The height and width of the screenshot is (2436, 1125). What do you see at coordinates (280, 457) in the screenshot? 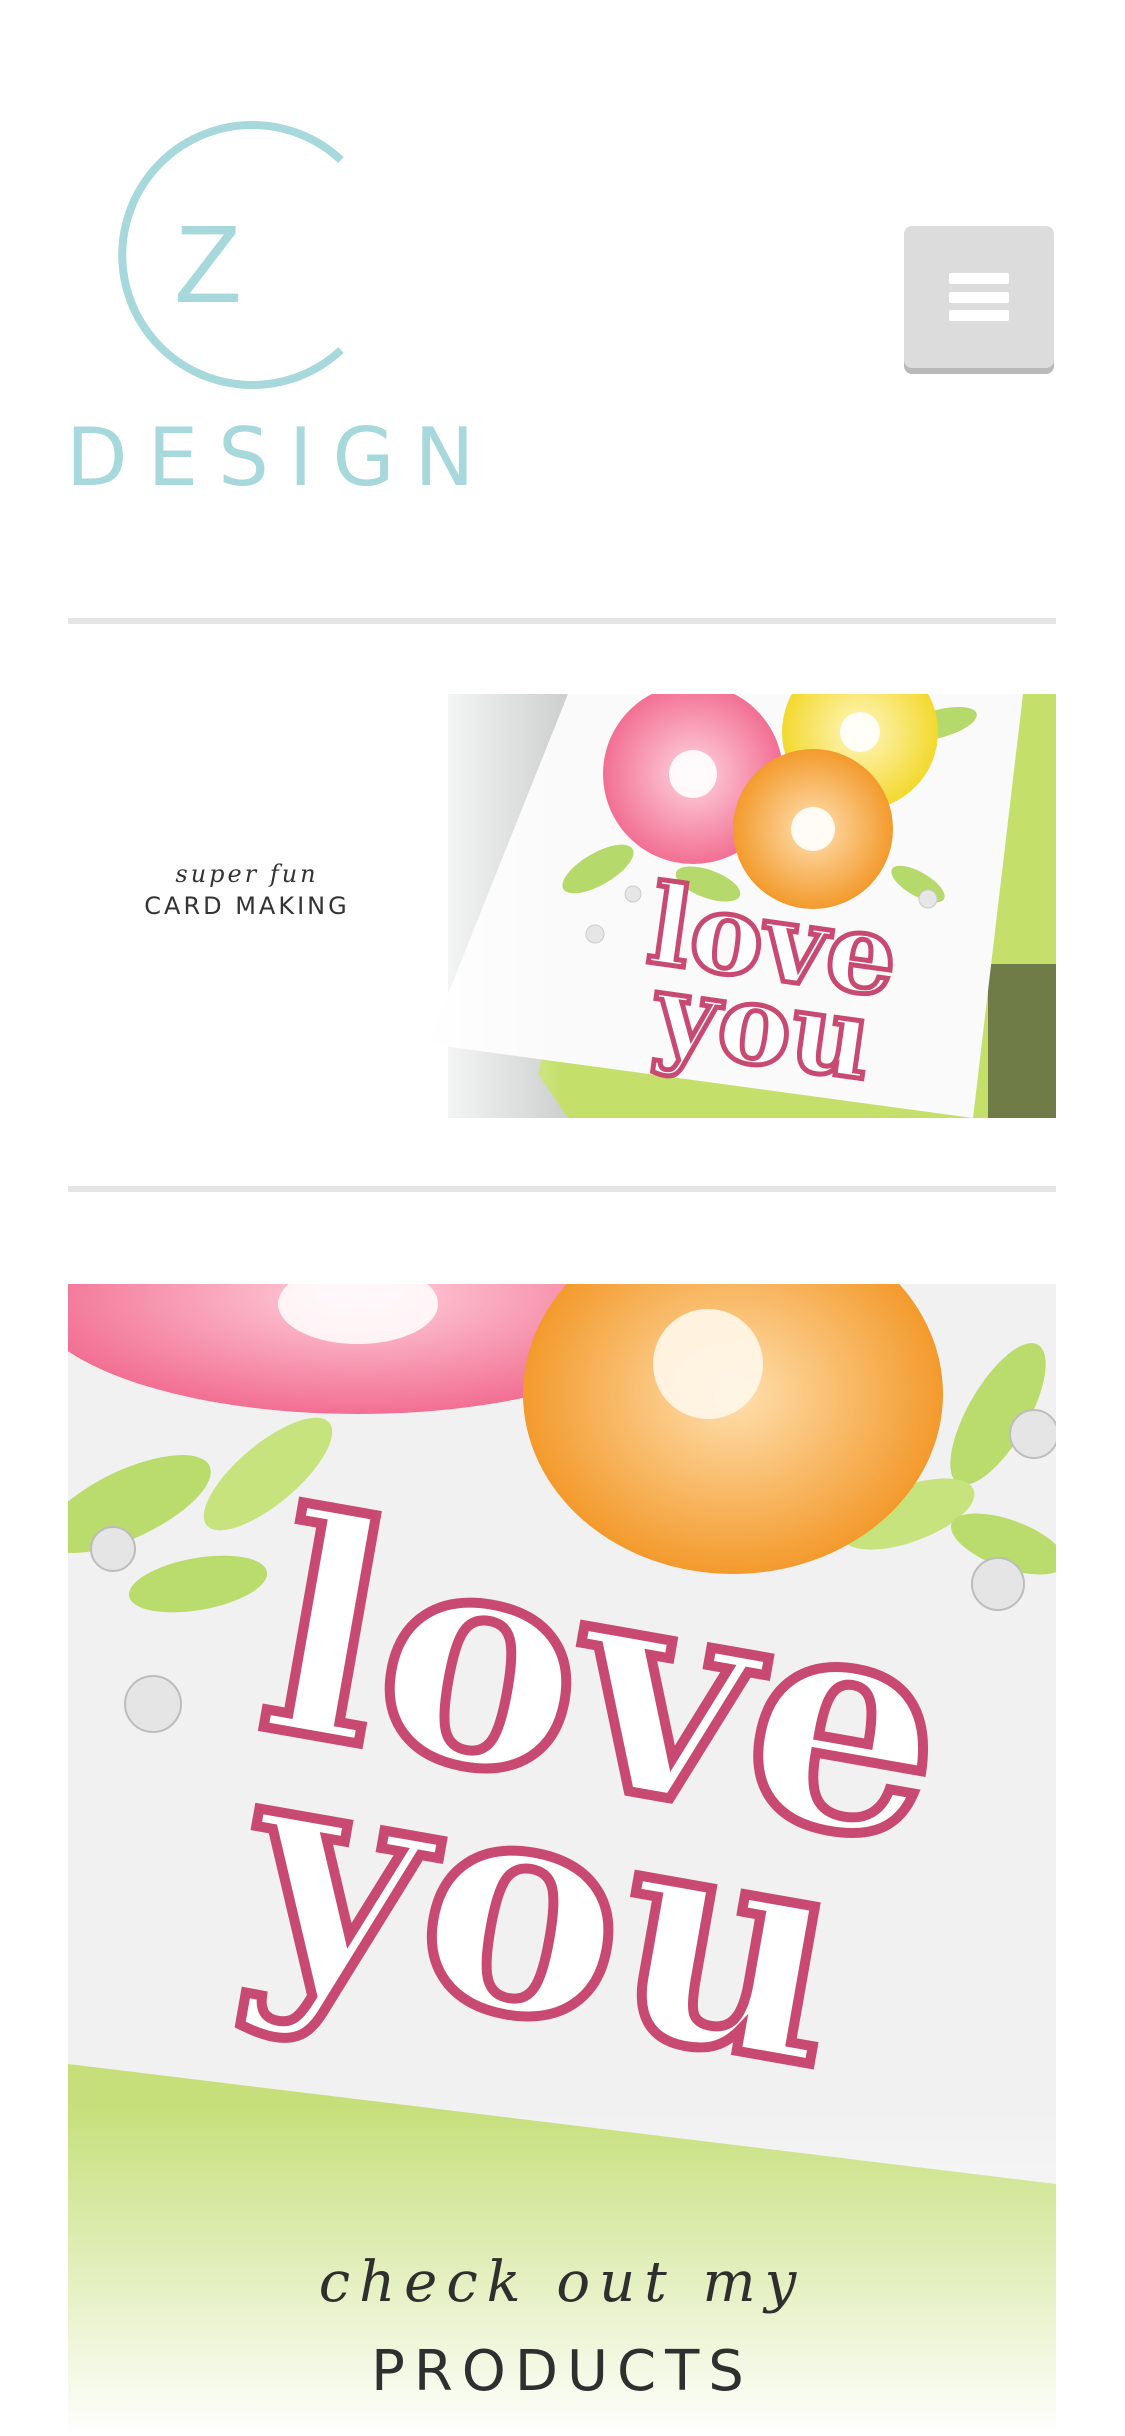
I see `logo-wordmark: DESIGN` at bounding box center [280, 457].